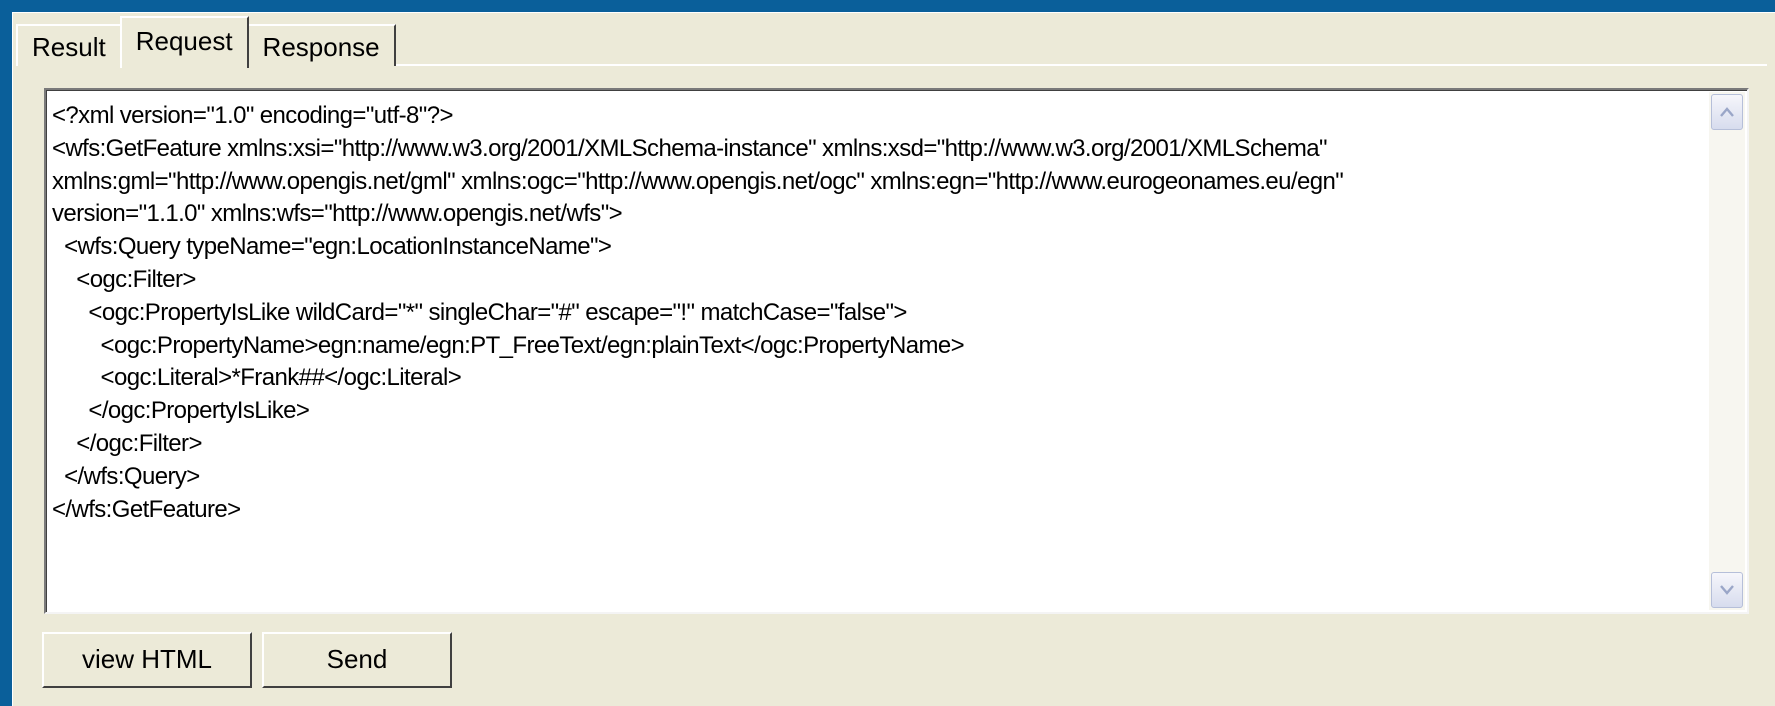  I want to click on scroll-up-icon, so click(1727, 112).